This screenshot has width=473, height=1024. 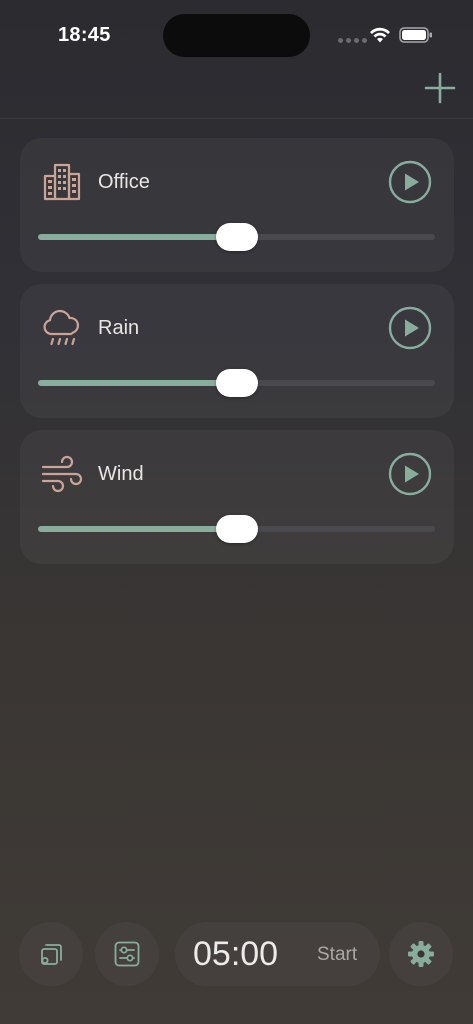 I want to click on wifi-icon, so click(x=380, y=35).